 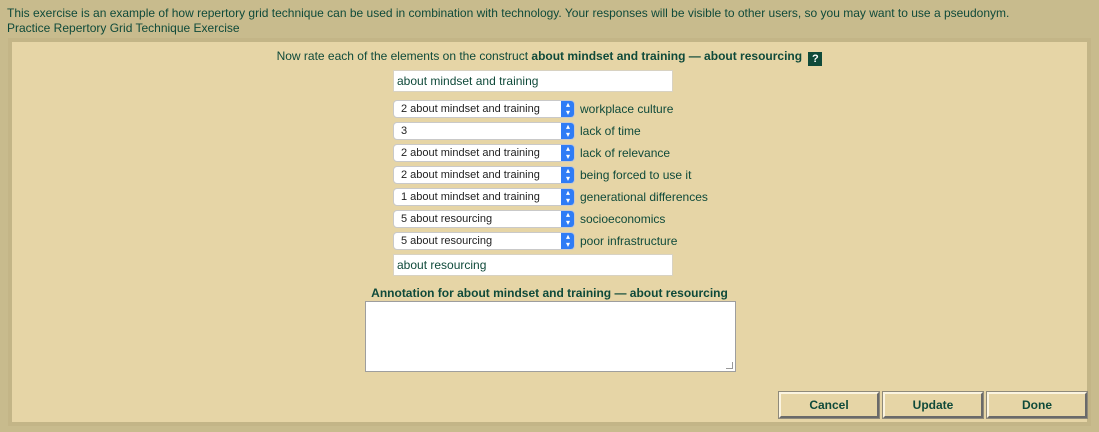 What do you see at coordinates (550, 336) in the screenshot?
I see `annotation-textarea` at bounding box center [550, 336].